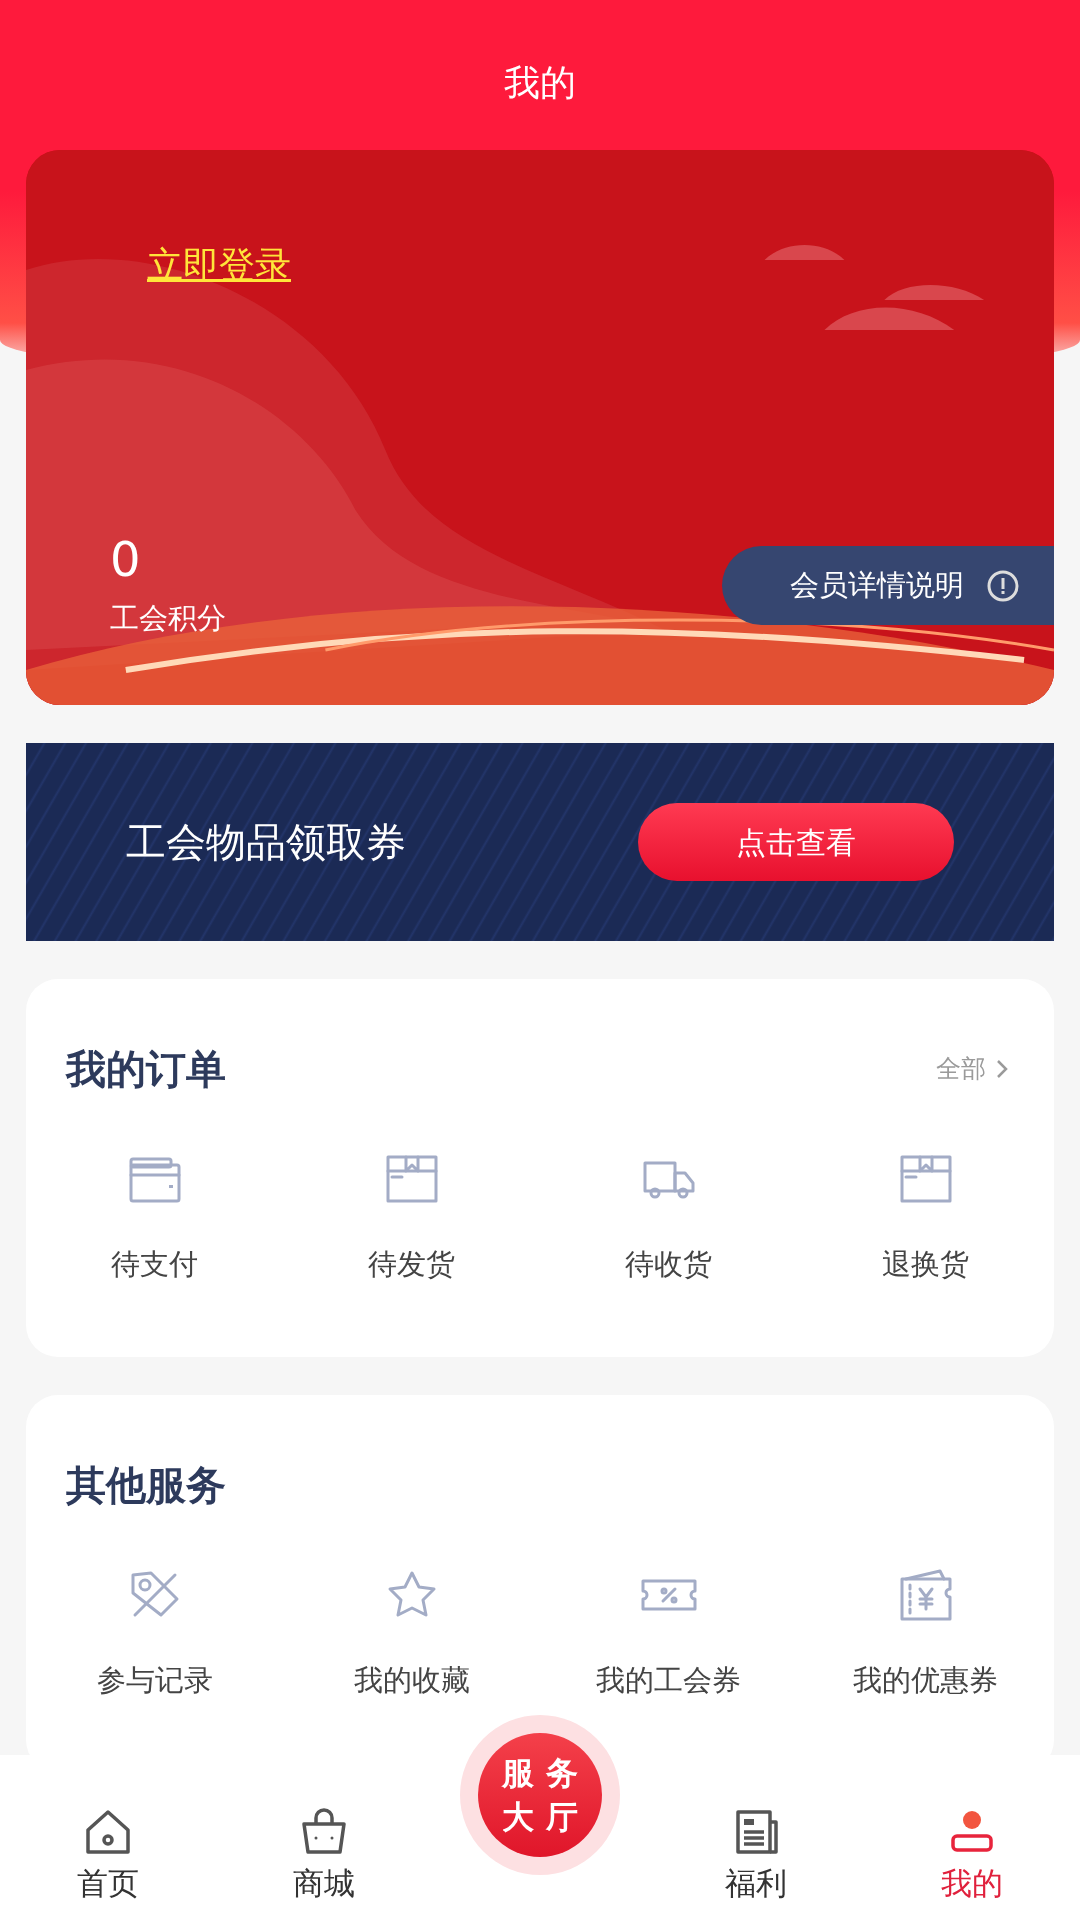 This screenshot has width=1080, height=1920. Describe the element at coordinates (126, 559) in the screenshot. I see `points-value: 0` at that location.